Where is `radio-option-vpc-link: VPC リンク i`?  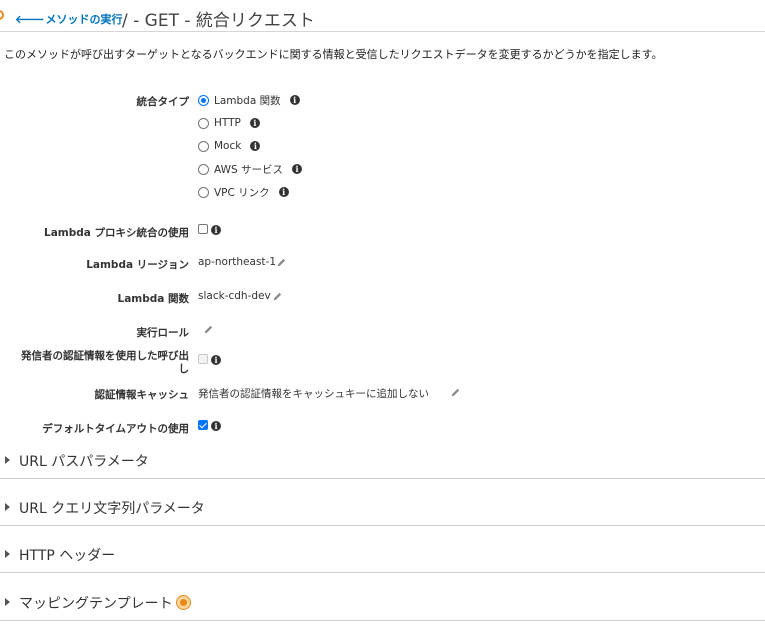 radio-option-vpc-link: VPC リンク i is located at coordinates (243, 192).